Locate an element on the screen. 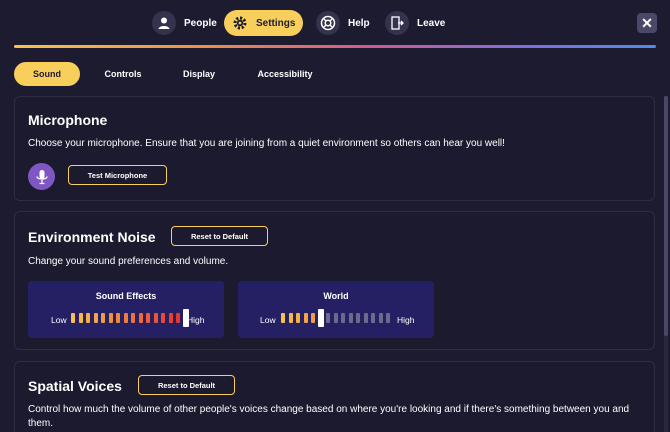 The image size is (670, 432). nav-leave-label: Leave is located at coordinates (431, 23).